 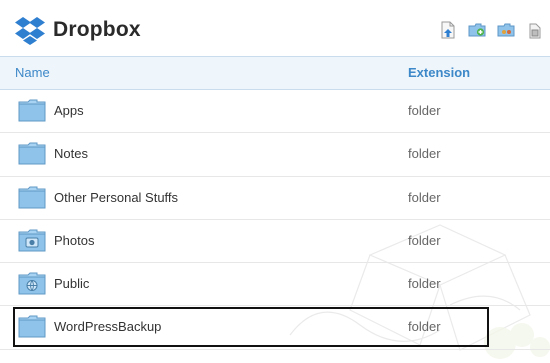 I want to click on share-folder-icon, so click(x=506, y=30).